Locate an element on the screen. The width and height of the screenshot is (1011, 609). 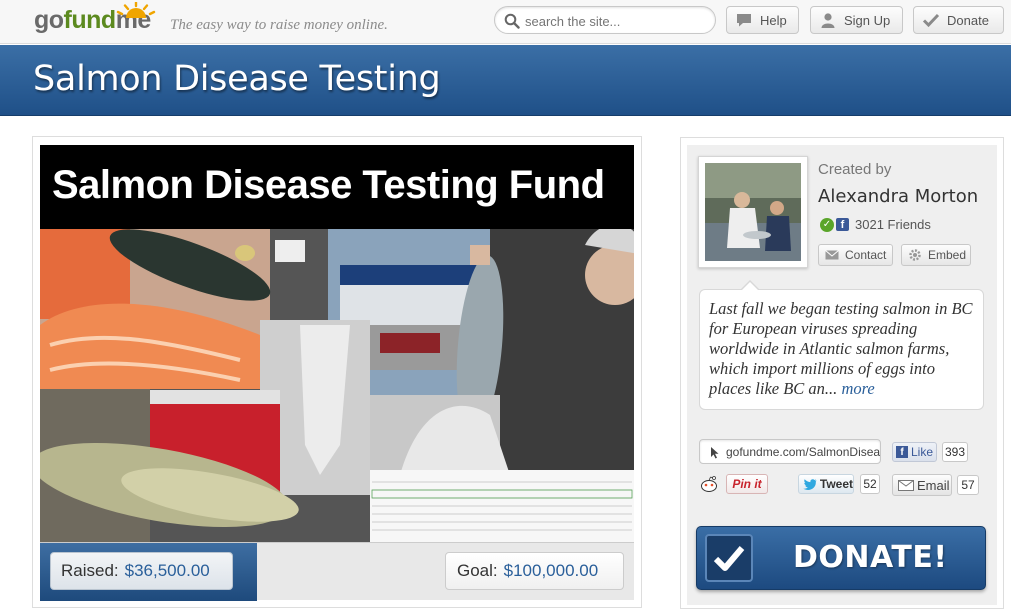
user-icon is located at coordinates (828, 20).